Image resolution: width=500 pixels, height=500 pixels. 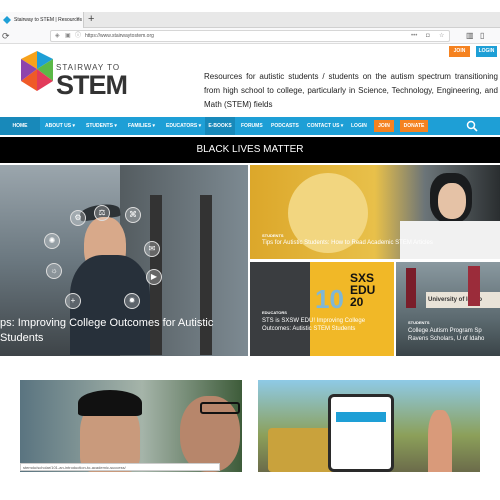 What do you see at coordinates (73, 301) in the screenshot?
I see `plus-icon: +` at bounding box center [73, 301].